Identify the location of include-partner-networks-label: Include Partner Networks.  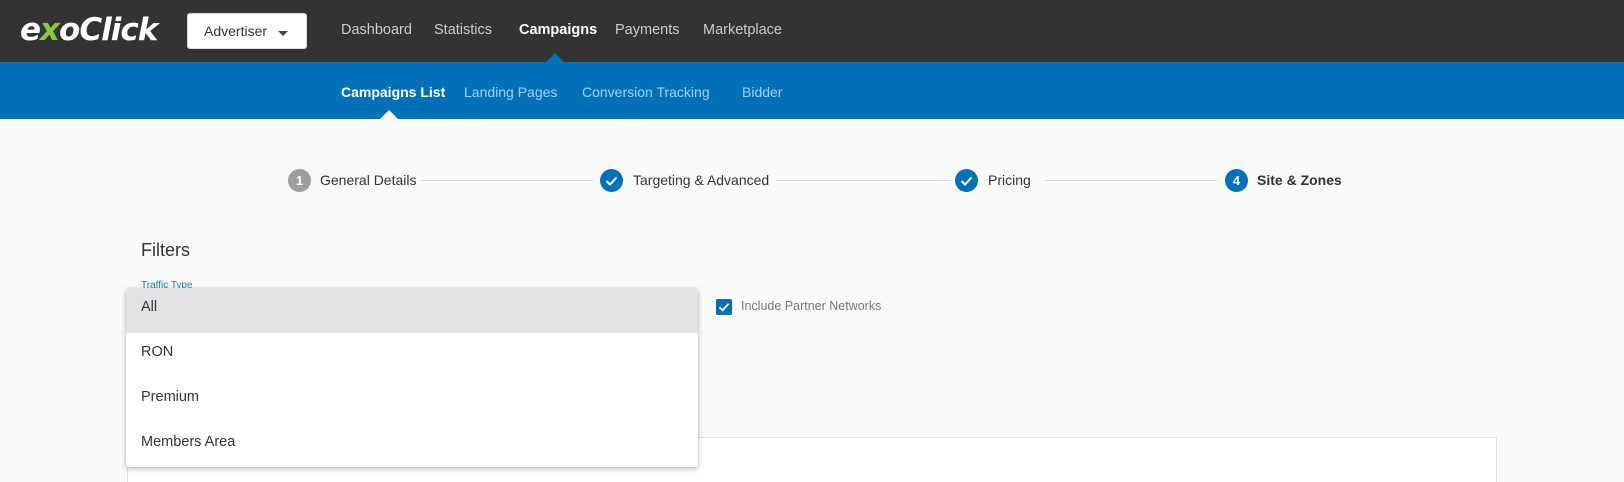
(811, 306).